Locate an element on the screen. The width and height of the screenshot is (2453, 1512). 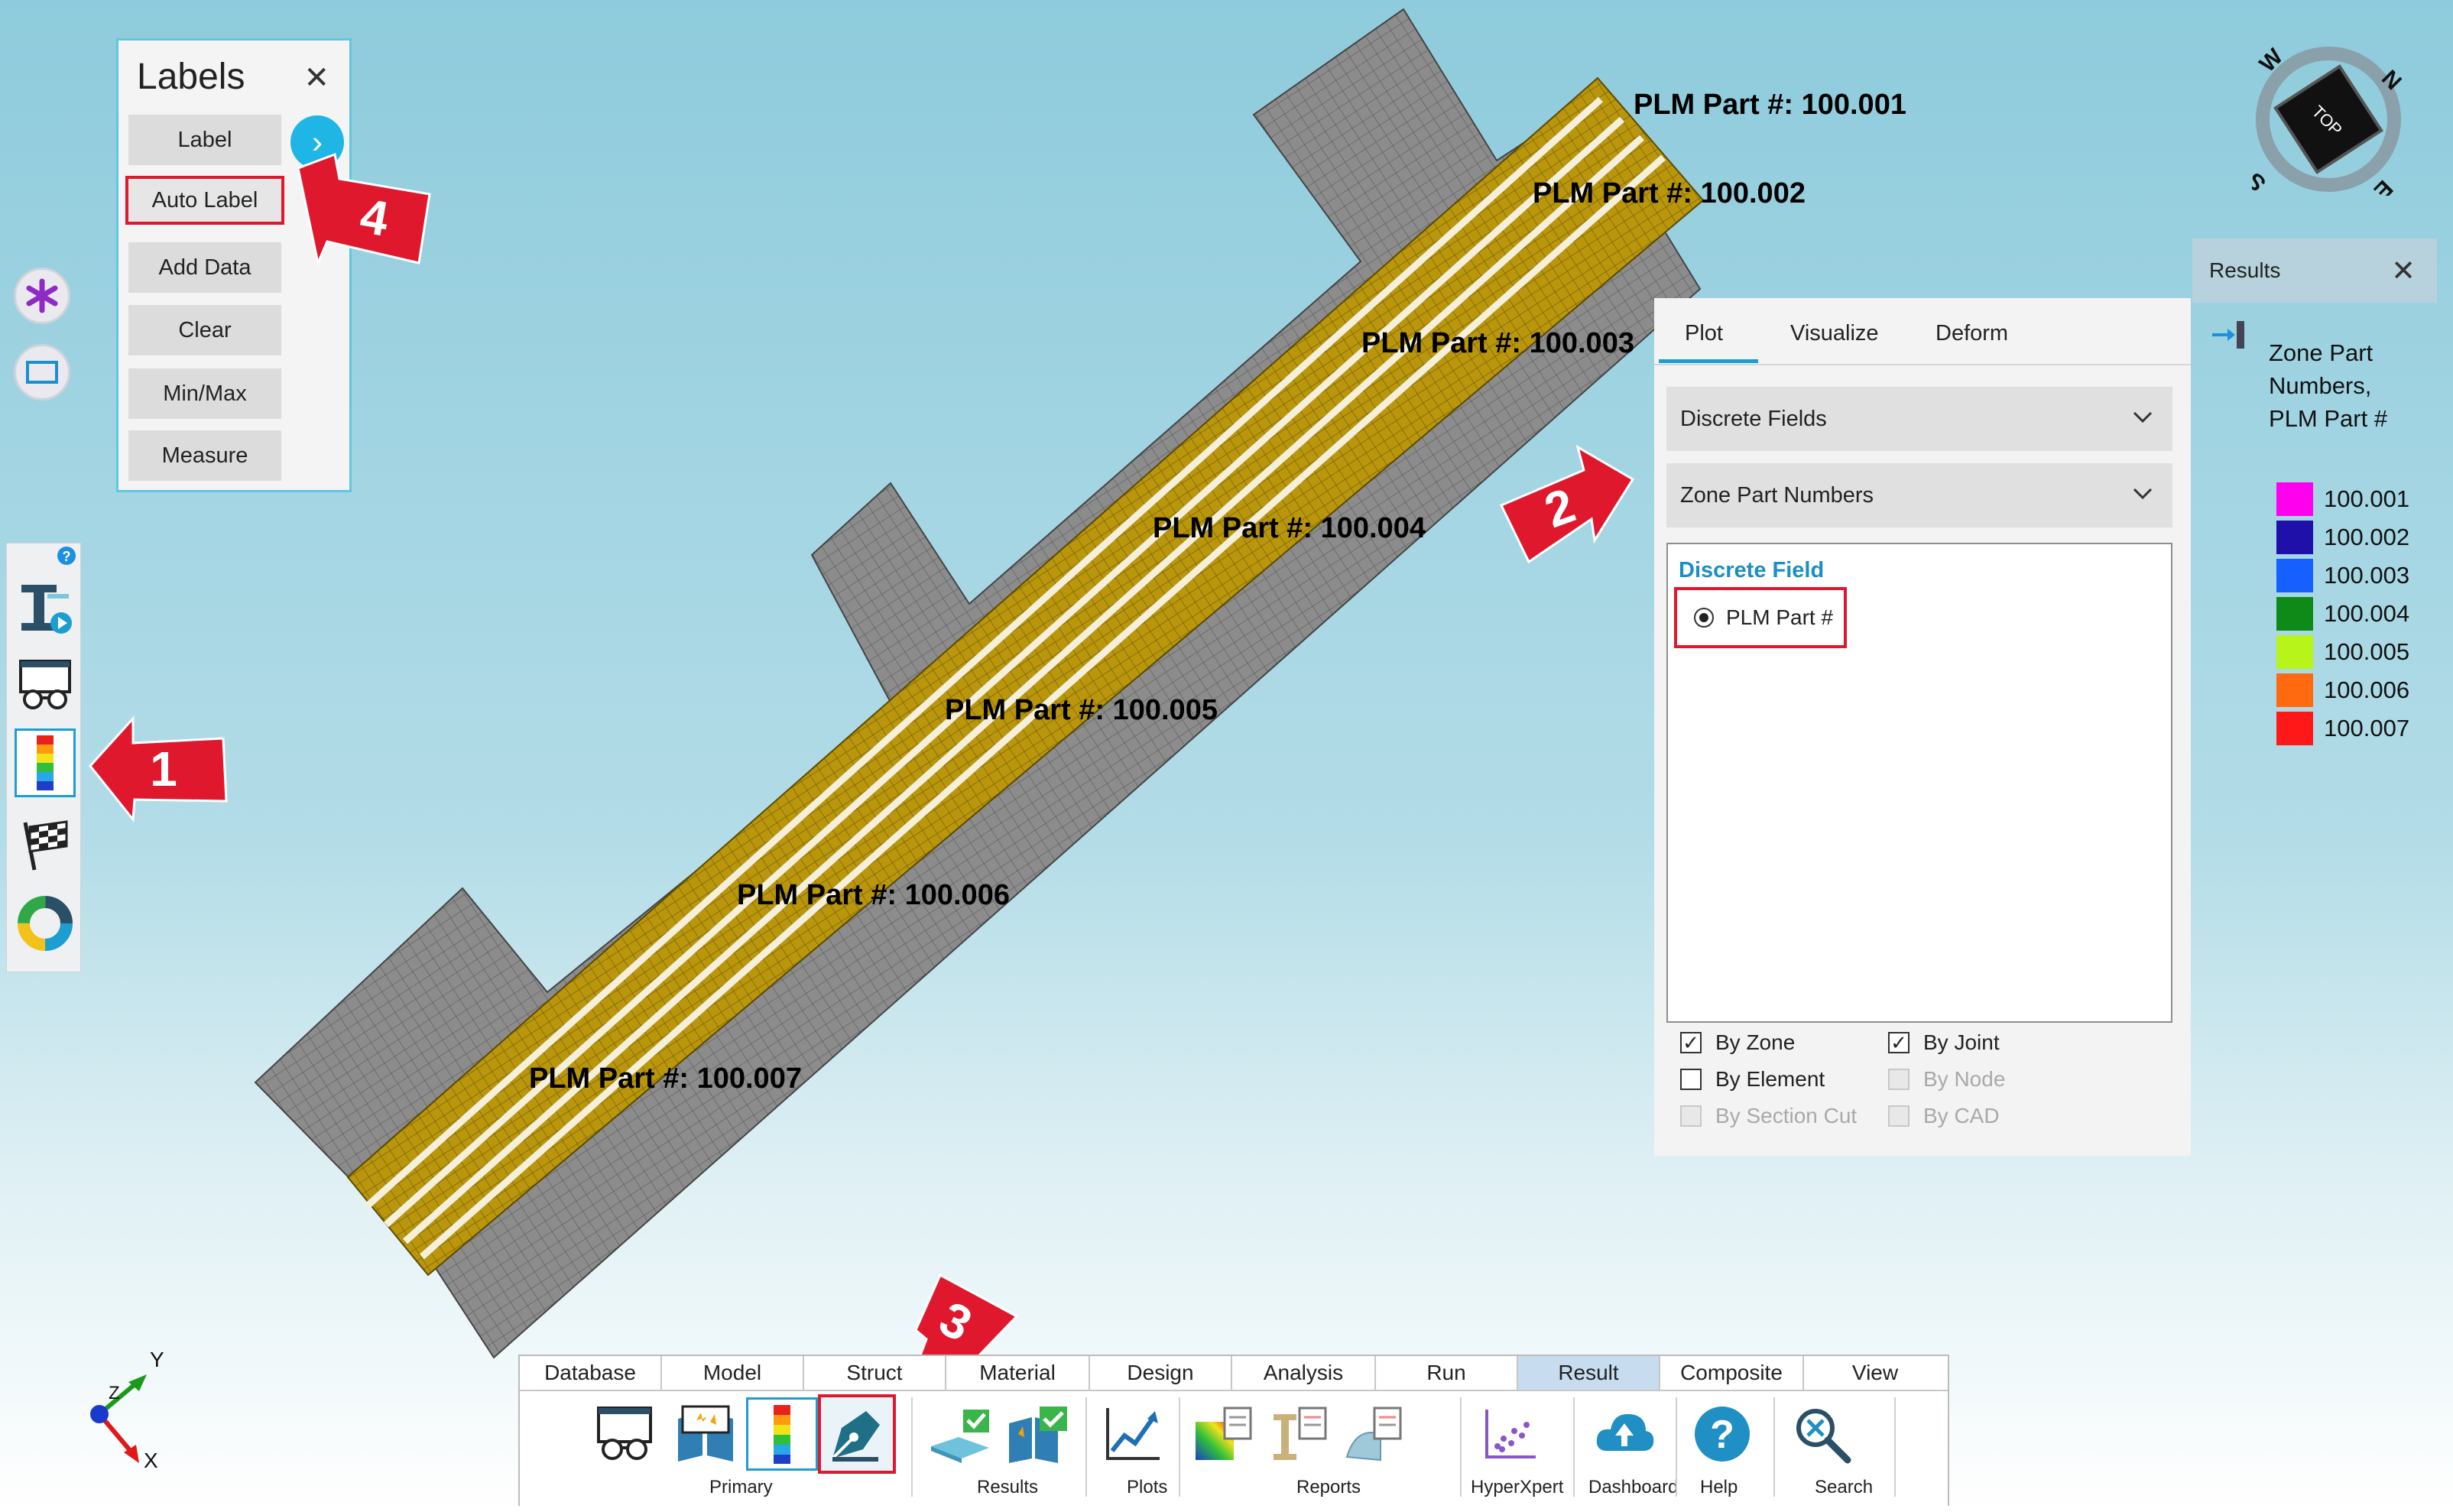
cloud-upload-icon is located at coordinates (1625, 1432).